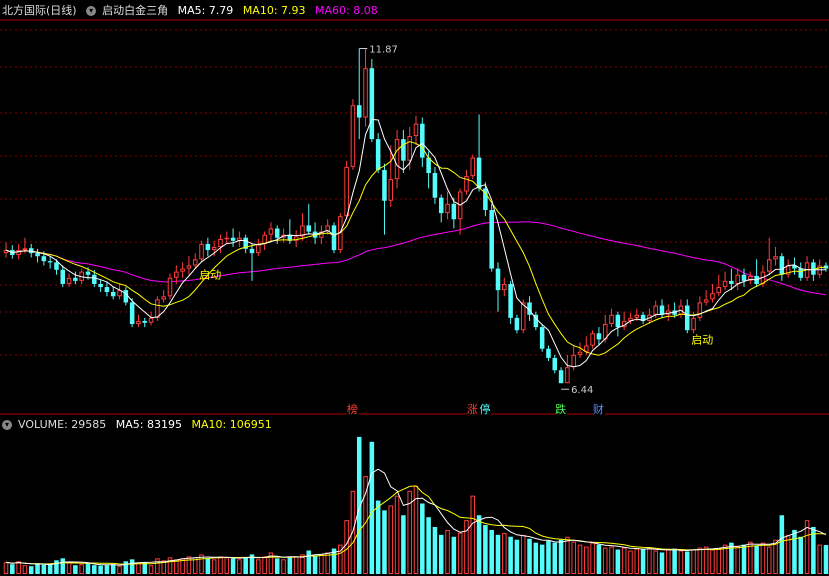 The height and width of the screenshot is (576, 829). Describe the element at coordinates (484, 409) in the screenshot. I see `event-tag: 停` at that location.